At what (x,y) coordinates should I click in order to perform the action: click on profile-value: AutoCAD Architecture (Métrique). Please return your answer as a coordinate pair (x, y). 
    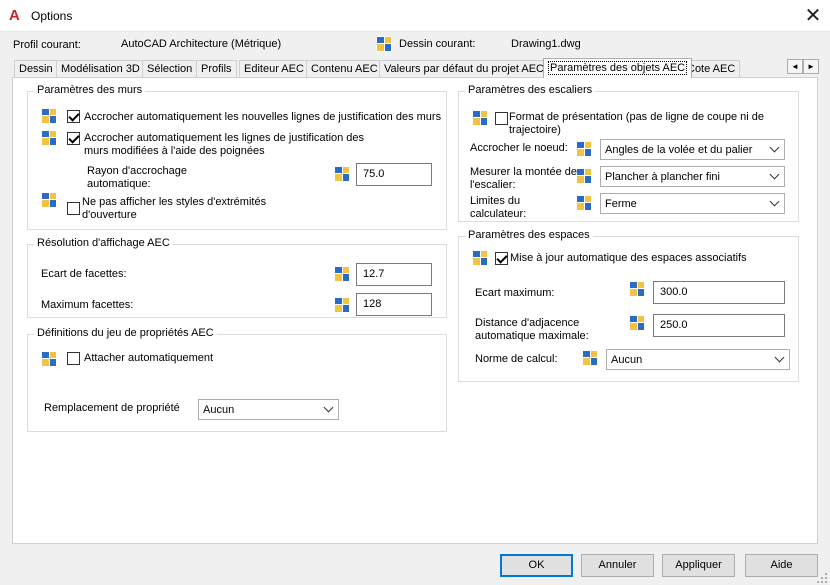
    Looking at the image, I should click on (201, 44).